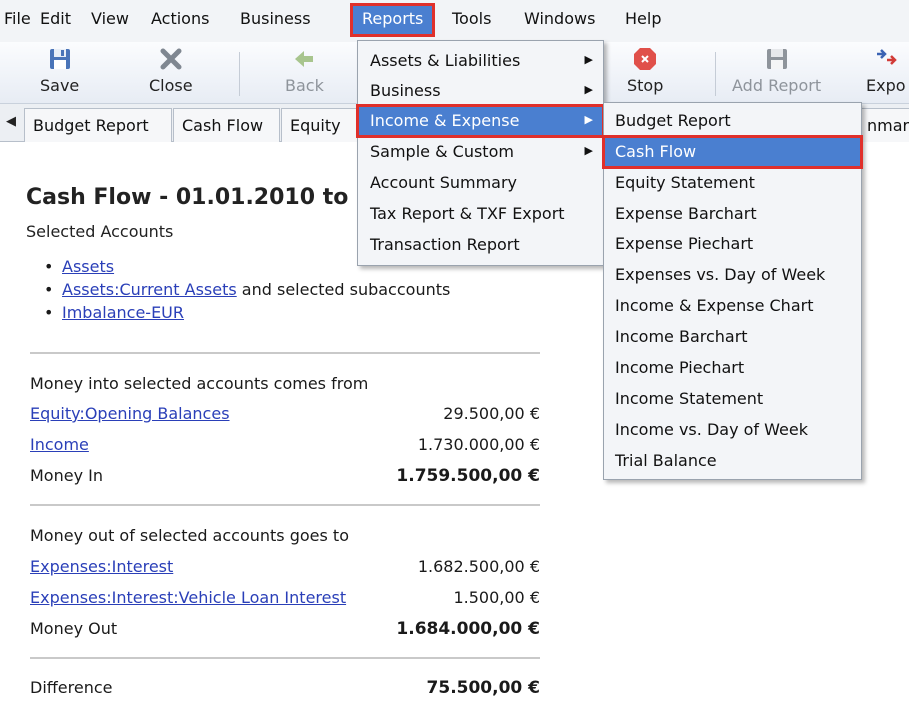  I want to click on money-out-total-row: Money Out 1.684.000,00 €, so click(285, 629).